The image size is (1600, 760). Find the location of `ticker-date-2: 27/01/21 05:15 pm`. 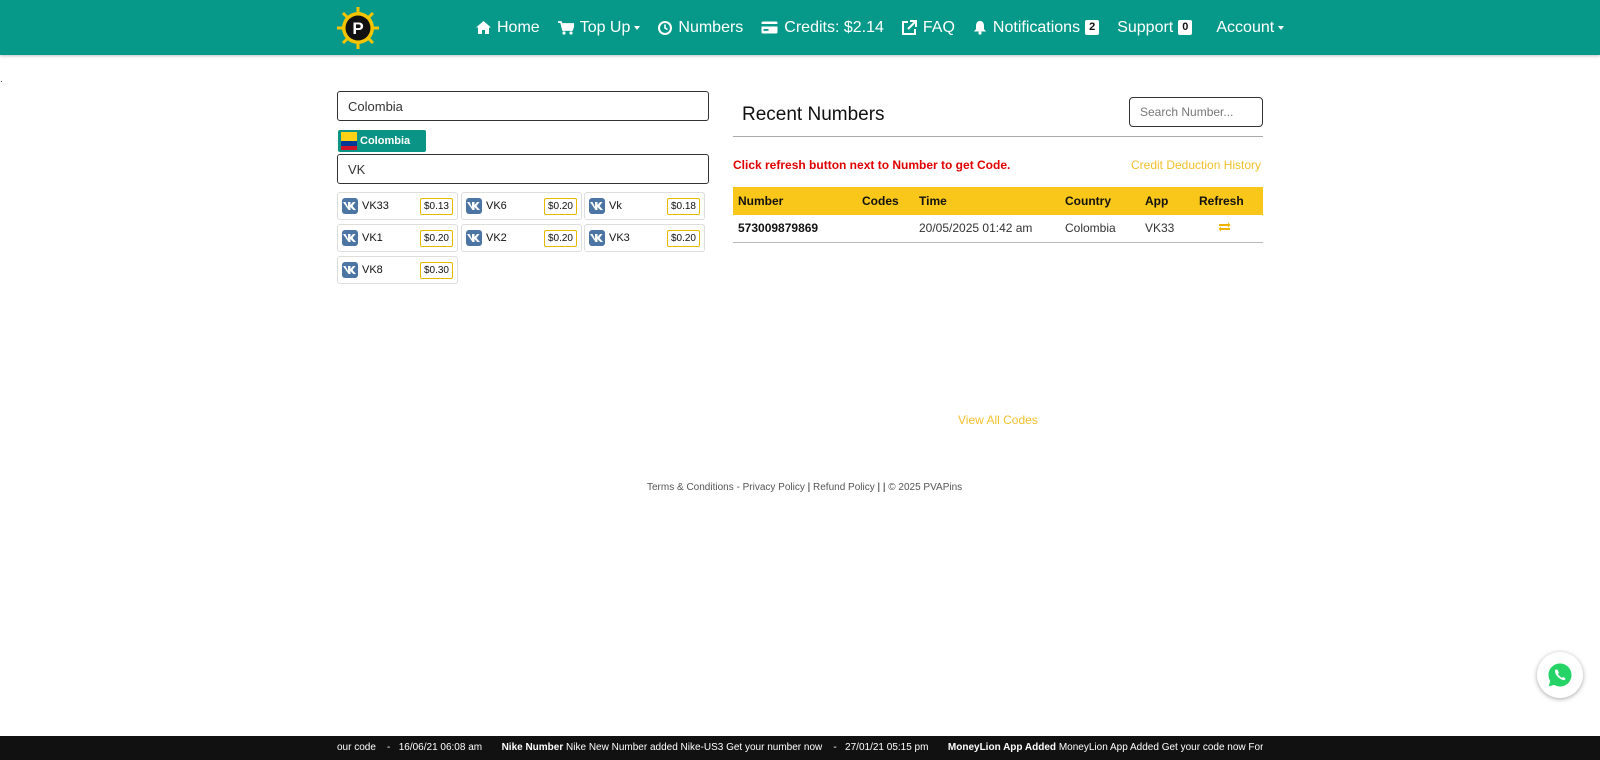

ticker-date-2: 27/01/21 05:15 pm is located at coordinates (887, 747).